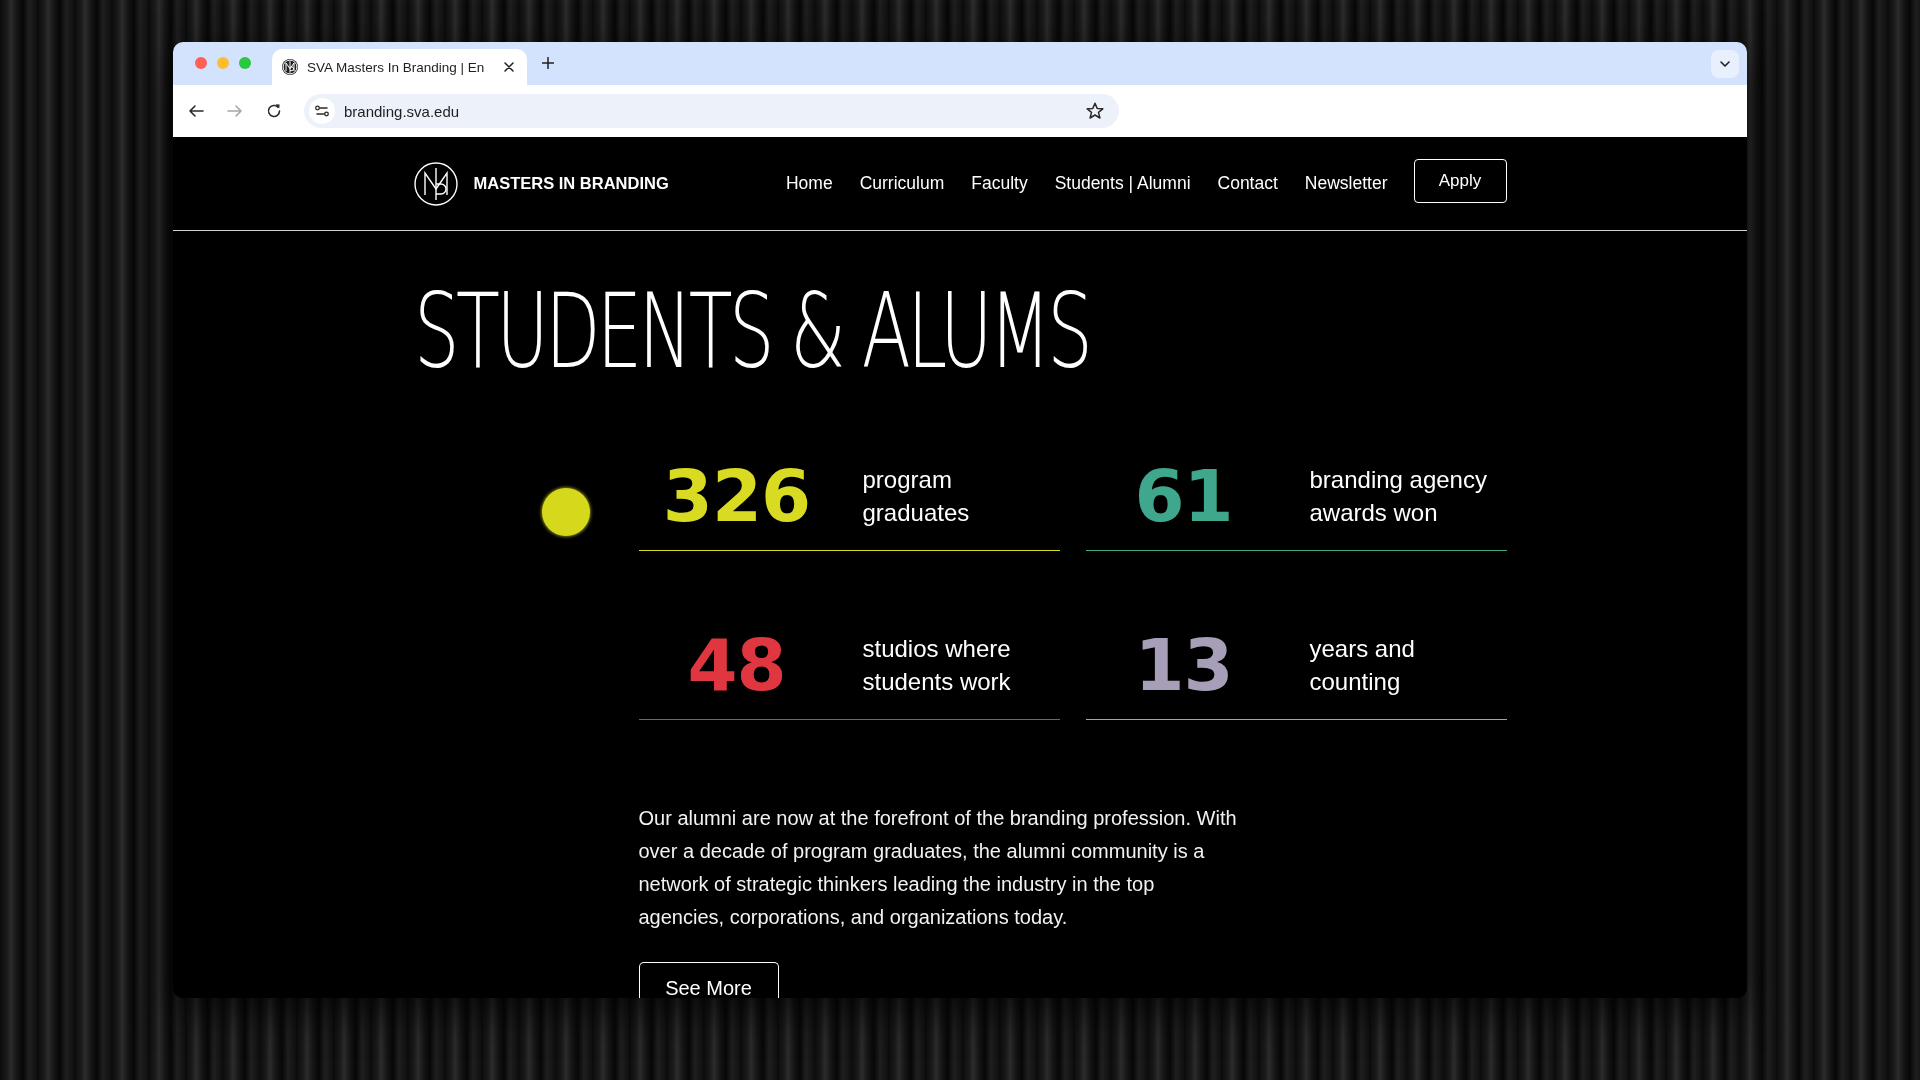 The width and height of the screenshot is (1920, 1080). Describe the element at coordinates (274, 111) in the screenshot. I see `reload-icon` at that location.